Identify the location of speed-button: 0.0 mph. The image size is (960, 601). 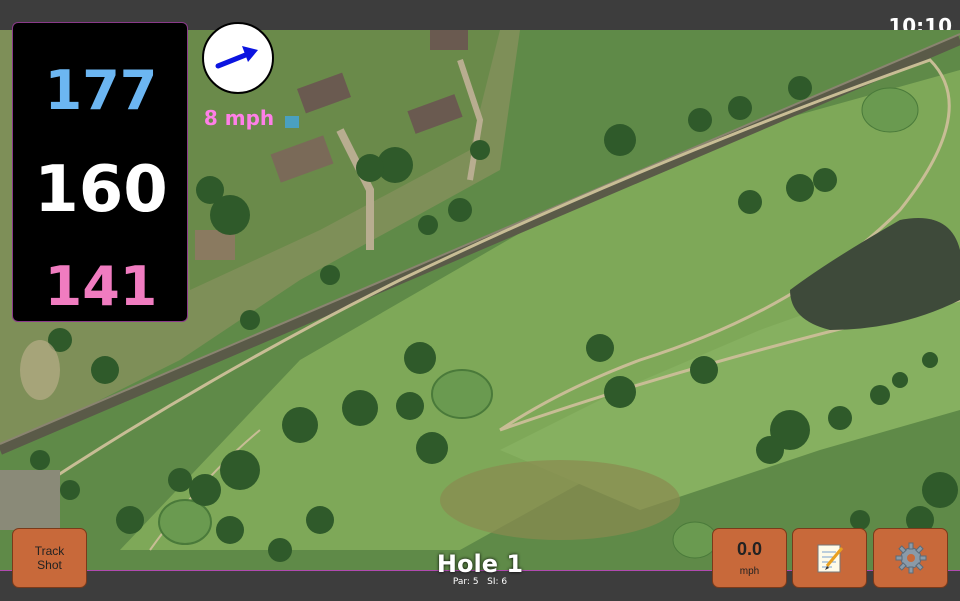
(749, 558).